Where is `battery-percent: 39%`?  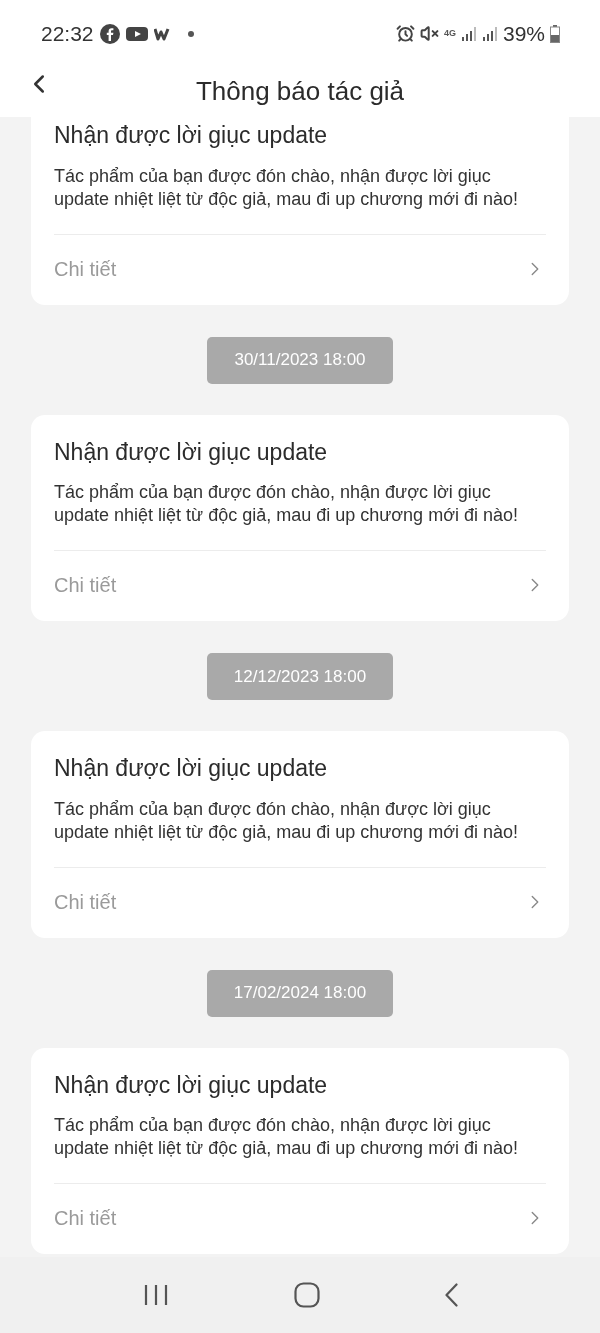
battery-percent: 39% is located at coordinates (523, 33).